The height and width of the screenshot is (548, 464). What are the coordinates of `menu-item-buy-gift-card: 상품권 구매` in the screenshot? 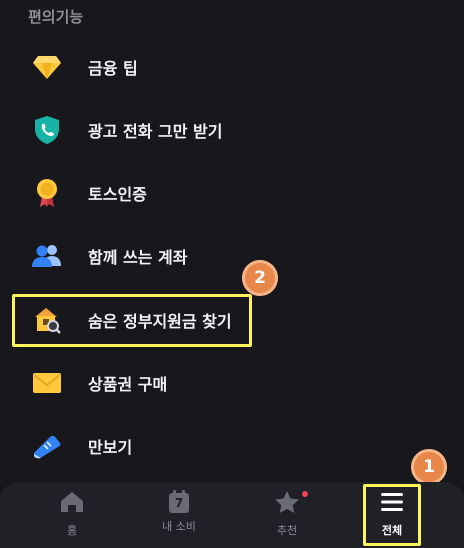 It's located at (230, 383).